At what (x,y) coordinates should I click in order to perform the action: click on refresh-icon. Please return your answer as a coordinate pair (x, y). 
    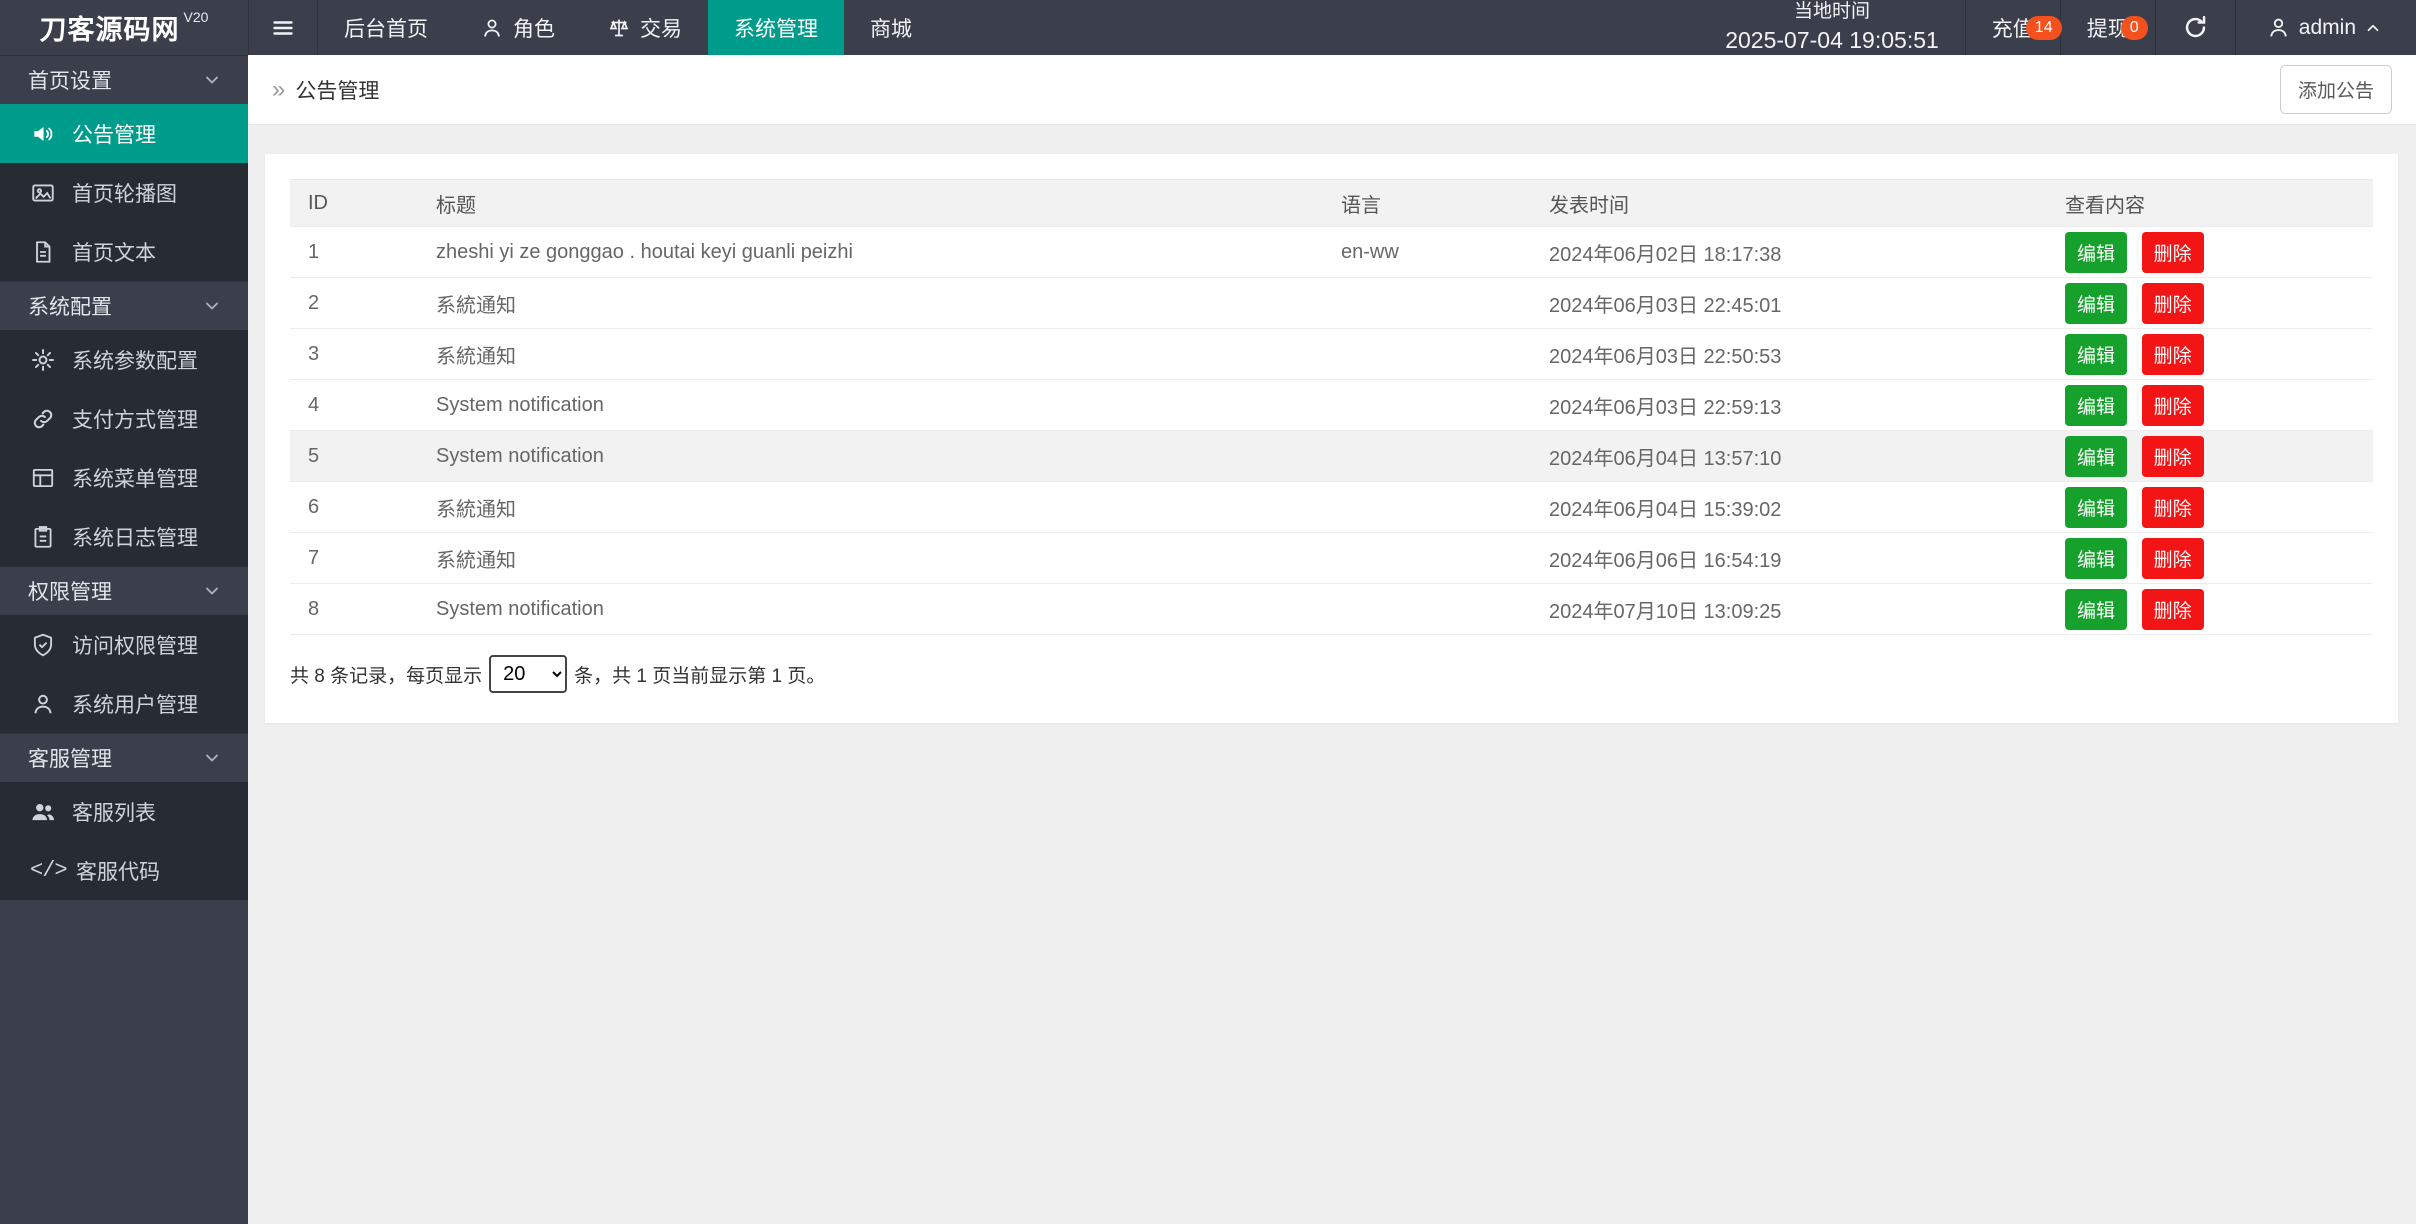
    Looking at the image, I should click on (2195, 26).